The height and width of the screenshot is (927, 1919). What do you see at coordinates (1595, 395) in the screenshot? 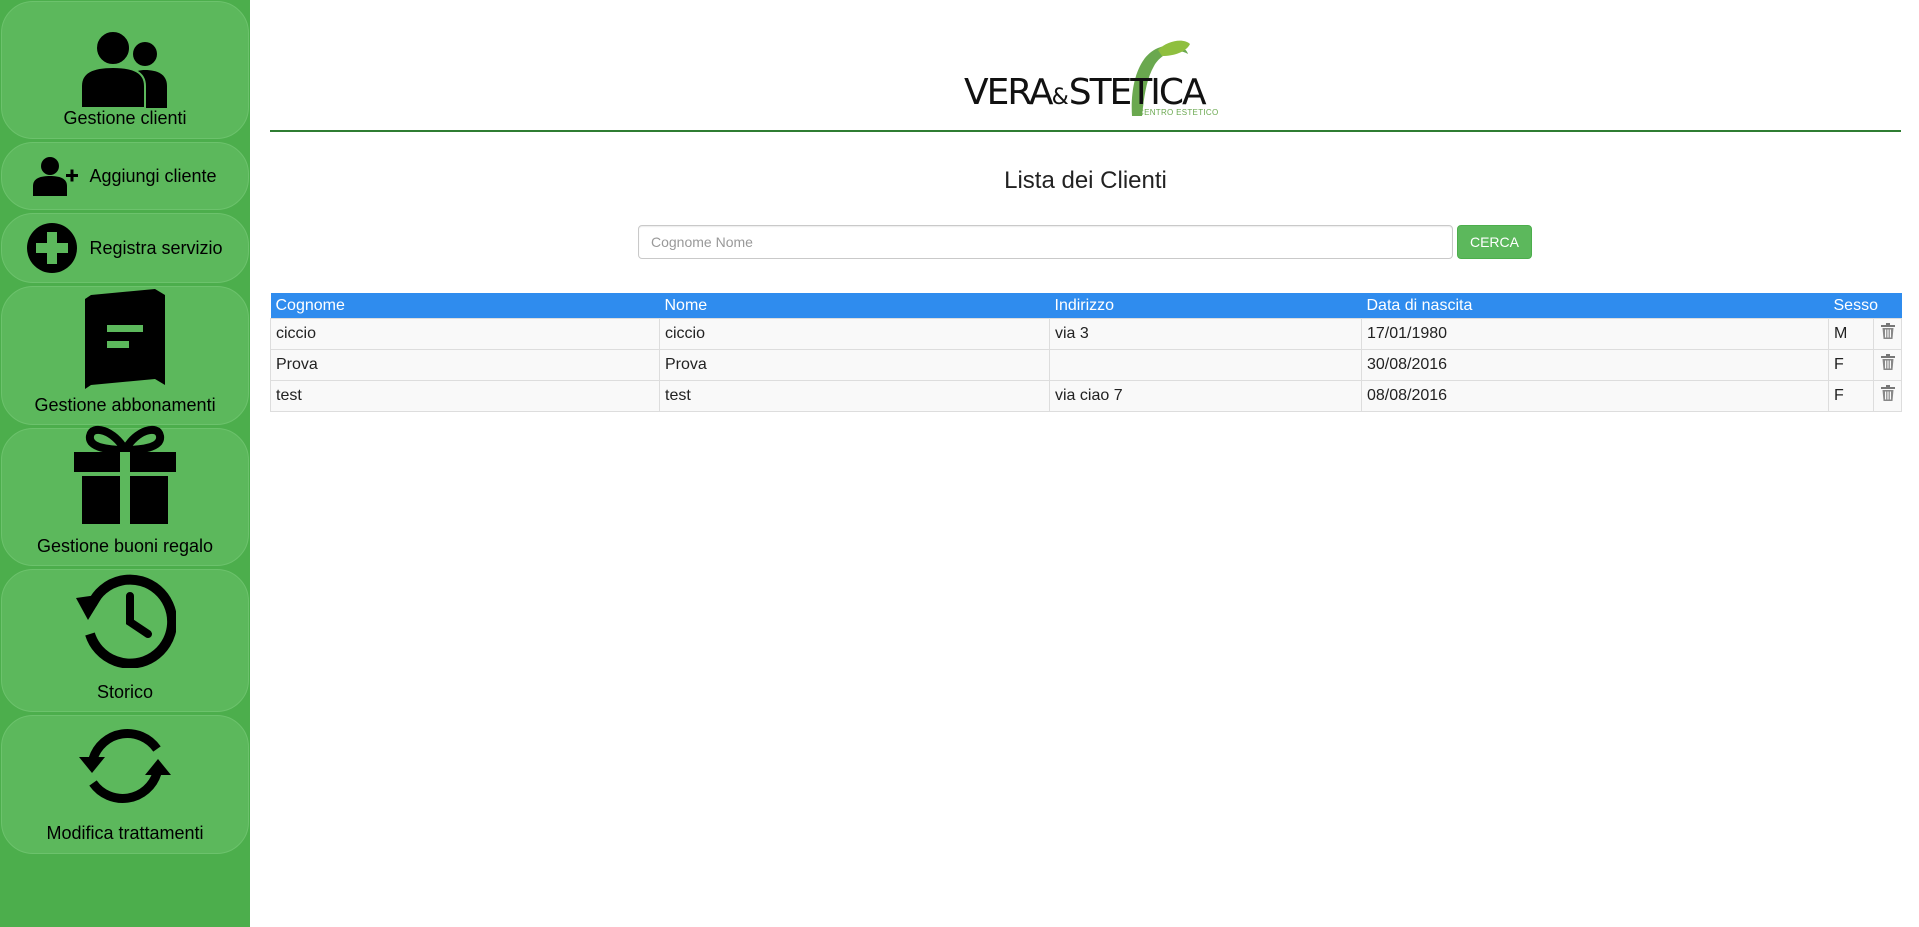
I see `cell-data-nascita: 08/08/2016` at bounding box center [1595, 395].